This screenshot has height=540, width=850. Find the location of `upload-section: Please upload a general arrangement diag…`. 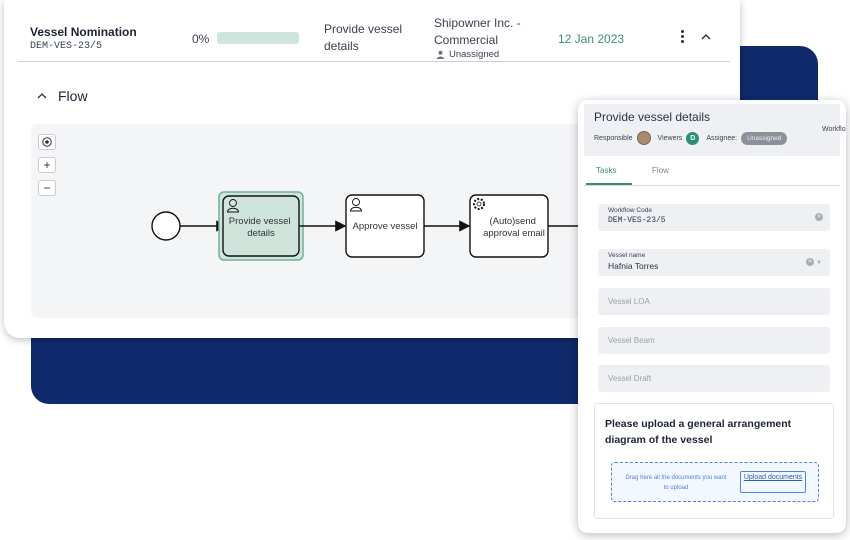

upload-section: Please upload a general arrangement diag… is located at coordinates (714, 461).